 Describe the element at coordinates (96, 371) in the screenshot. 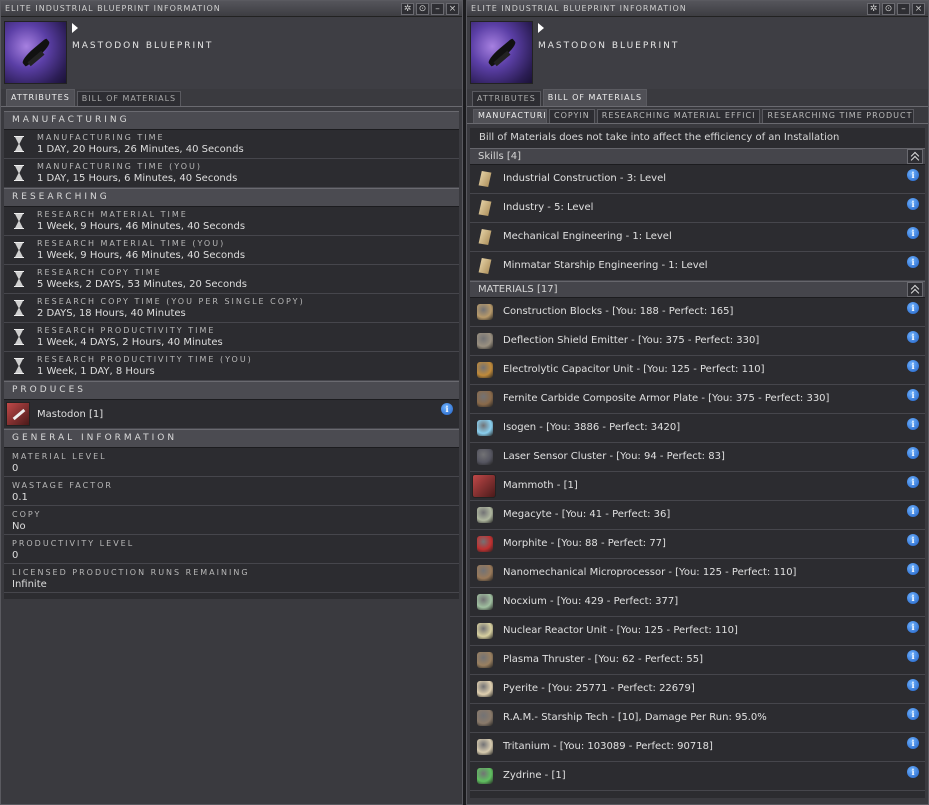

I see `attribute-value: 1 Week, 1 DAY, 8 Hours` at that location.